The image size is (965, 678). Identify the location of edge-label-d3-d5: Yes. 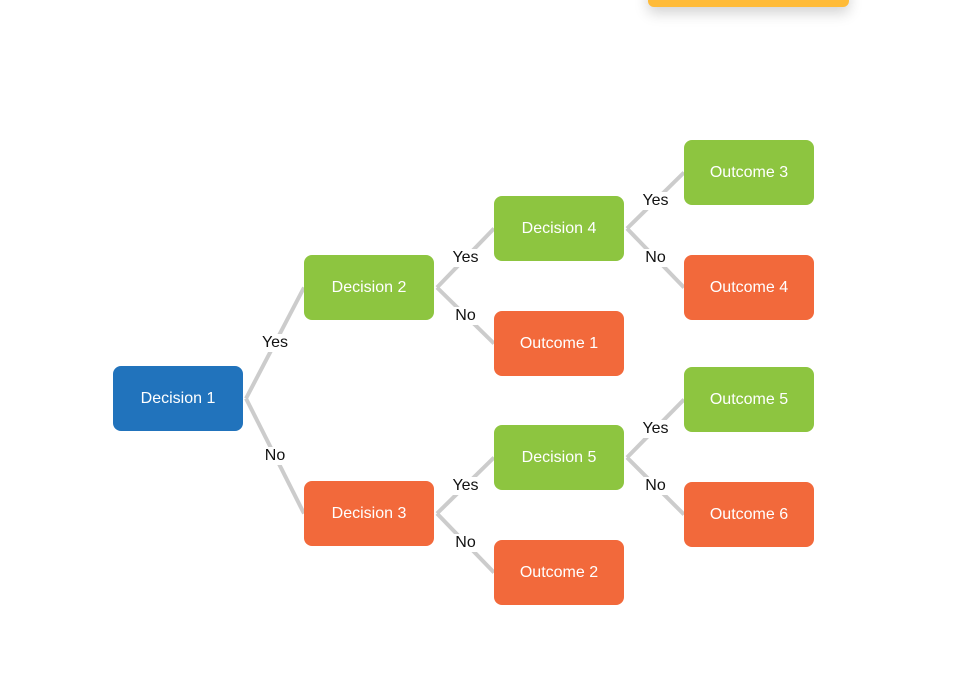
(465, 485).